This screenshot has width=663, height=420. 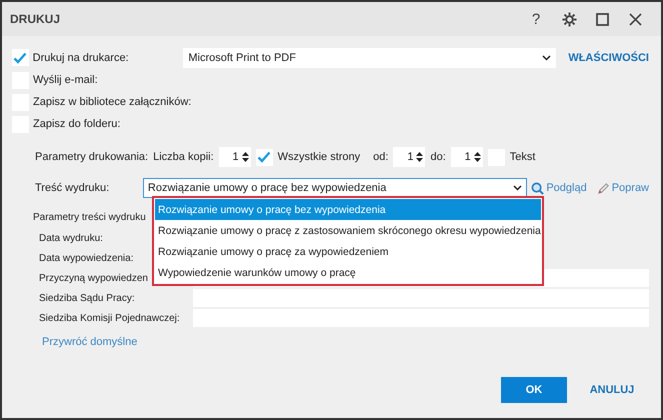 What do you see at coordinates (536, 19) in the screenshot?
I see `help-button: ?` at bounding box center [536, 19].